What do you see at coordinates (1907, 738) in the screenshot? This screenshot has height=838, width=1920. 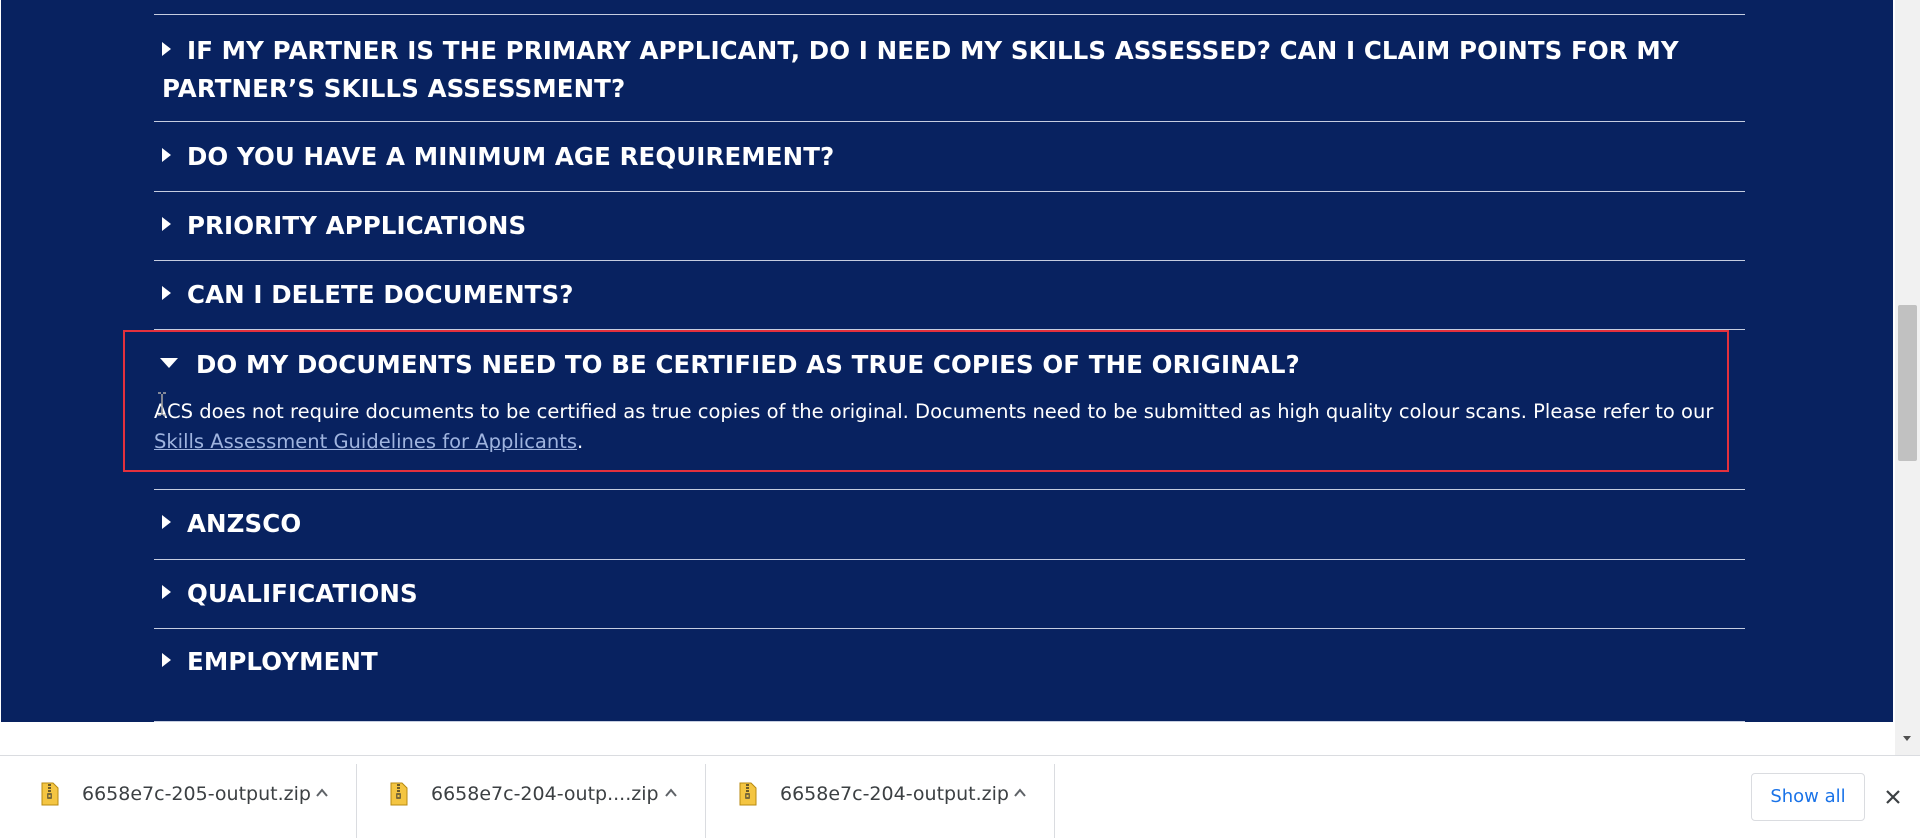 I see `scroll-down-arrow-icon` at bounding box center [1907, 738].